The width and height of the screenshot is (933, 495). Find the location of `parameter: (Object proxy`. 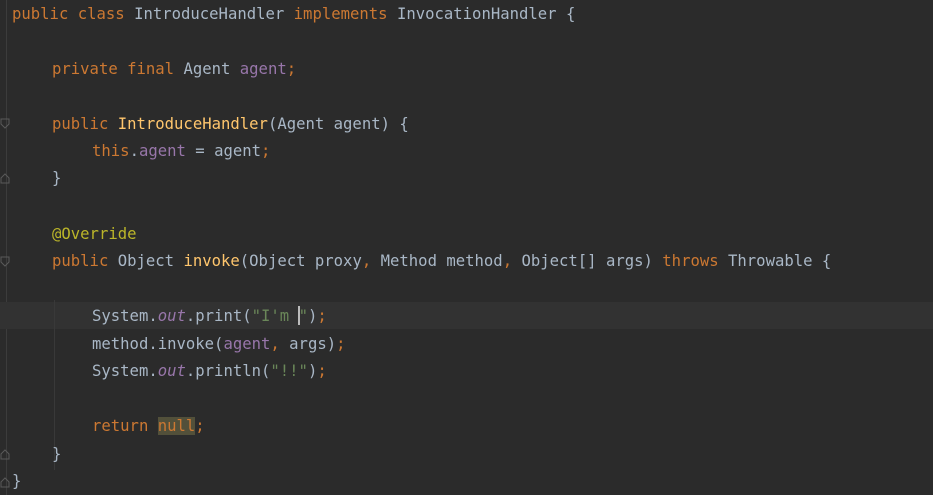

parameter: (Object proxy is located at coordinates (300, 261).